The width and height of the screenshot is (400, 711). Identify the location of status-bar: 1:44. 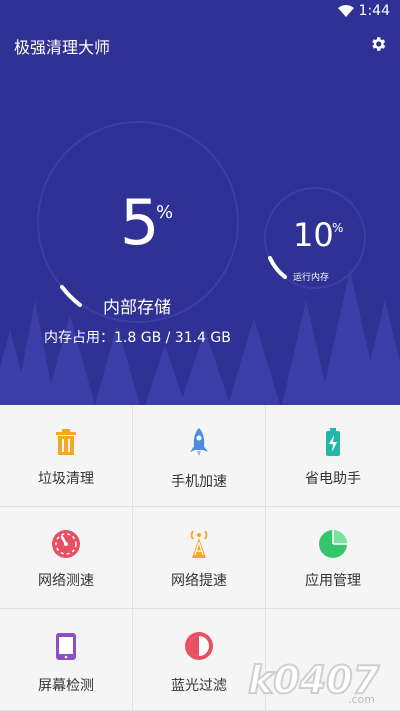
(200, 12).